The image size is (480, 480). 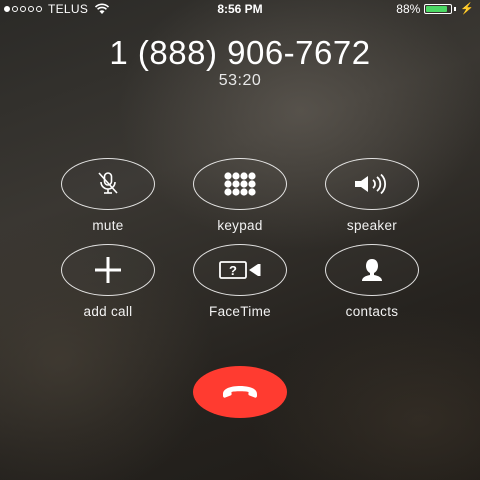 I want to click on contacts-label: contacts, so click(x=372, y=311).